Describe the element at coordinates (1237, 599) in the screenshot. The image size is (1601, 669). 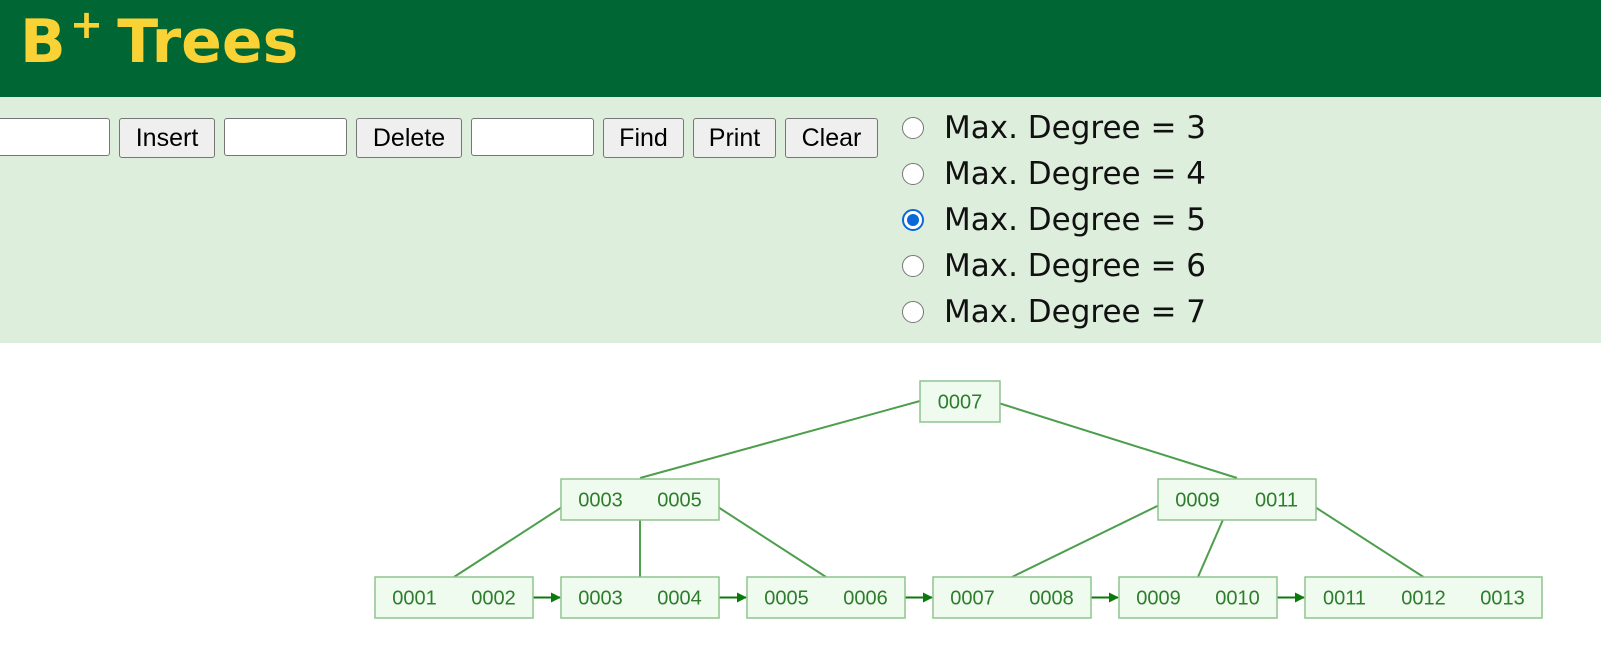
I see `leaf-node-4-key-1: 0010` at that location.